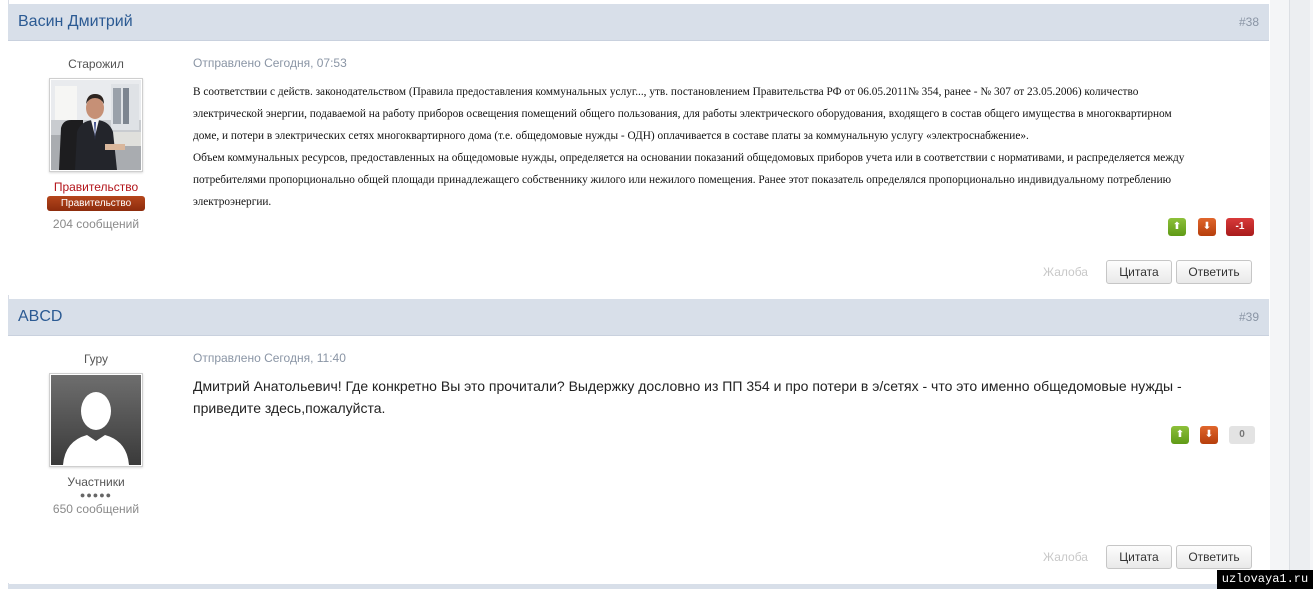 This screenshot has height=589, width=1313. What do you see at coordinates (638, 22) in the screenshot?
I see `post-header: Васин Дмитрий #38` at bounding box center [638, 22].